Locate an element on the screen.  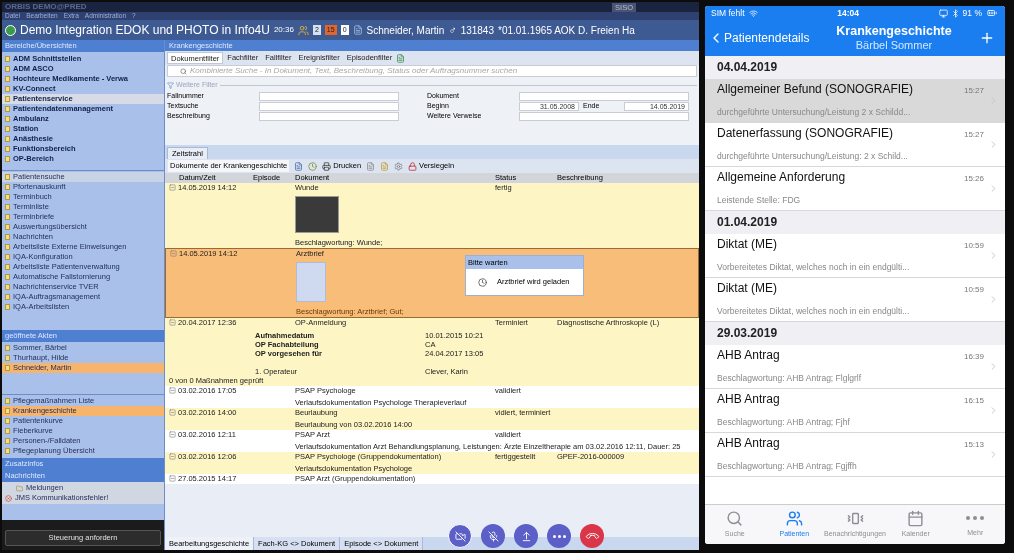
microphone-off-icon is located at coordinates (493, 536).